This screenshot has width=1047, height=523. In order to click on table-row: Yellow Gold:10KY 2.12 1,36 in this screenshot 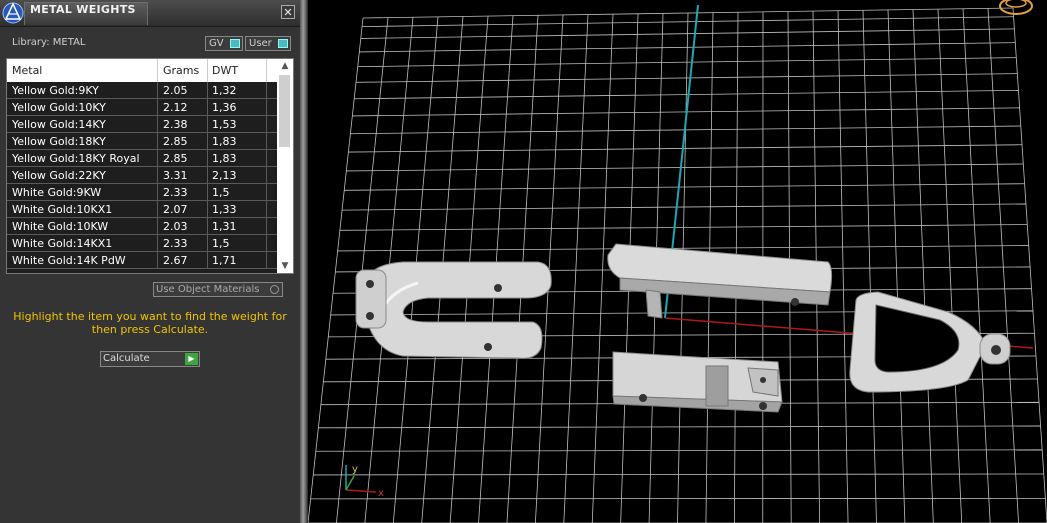, I will do `click(142, 107)`.